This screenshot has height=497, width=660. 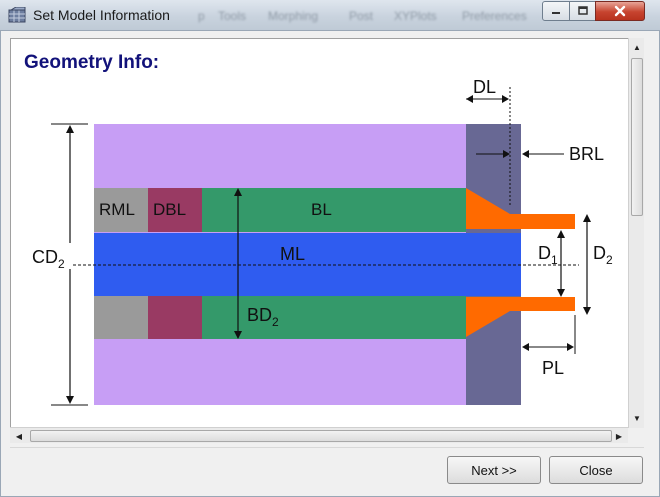 I want to click on vertical-scroll-thumb, so click(x=637, y=137).